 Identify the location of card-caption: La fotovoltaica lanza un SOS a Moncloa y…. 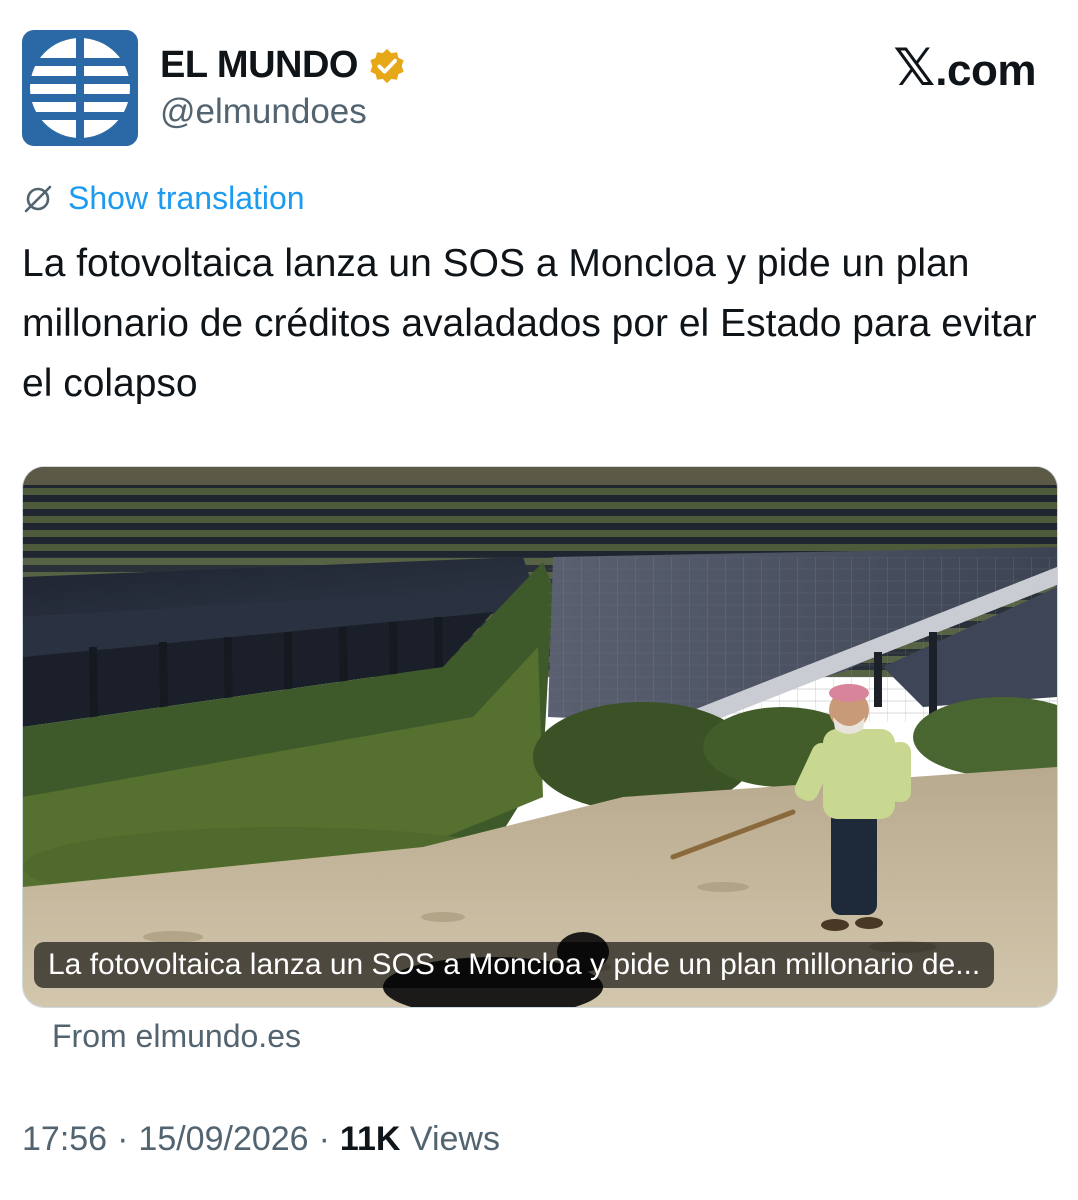
(514, 965).